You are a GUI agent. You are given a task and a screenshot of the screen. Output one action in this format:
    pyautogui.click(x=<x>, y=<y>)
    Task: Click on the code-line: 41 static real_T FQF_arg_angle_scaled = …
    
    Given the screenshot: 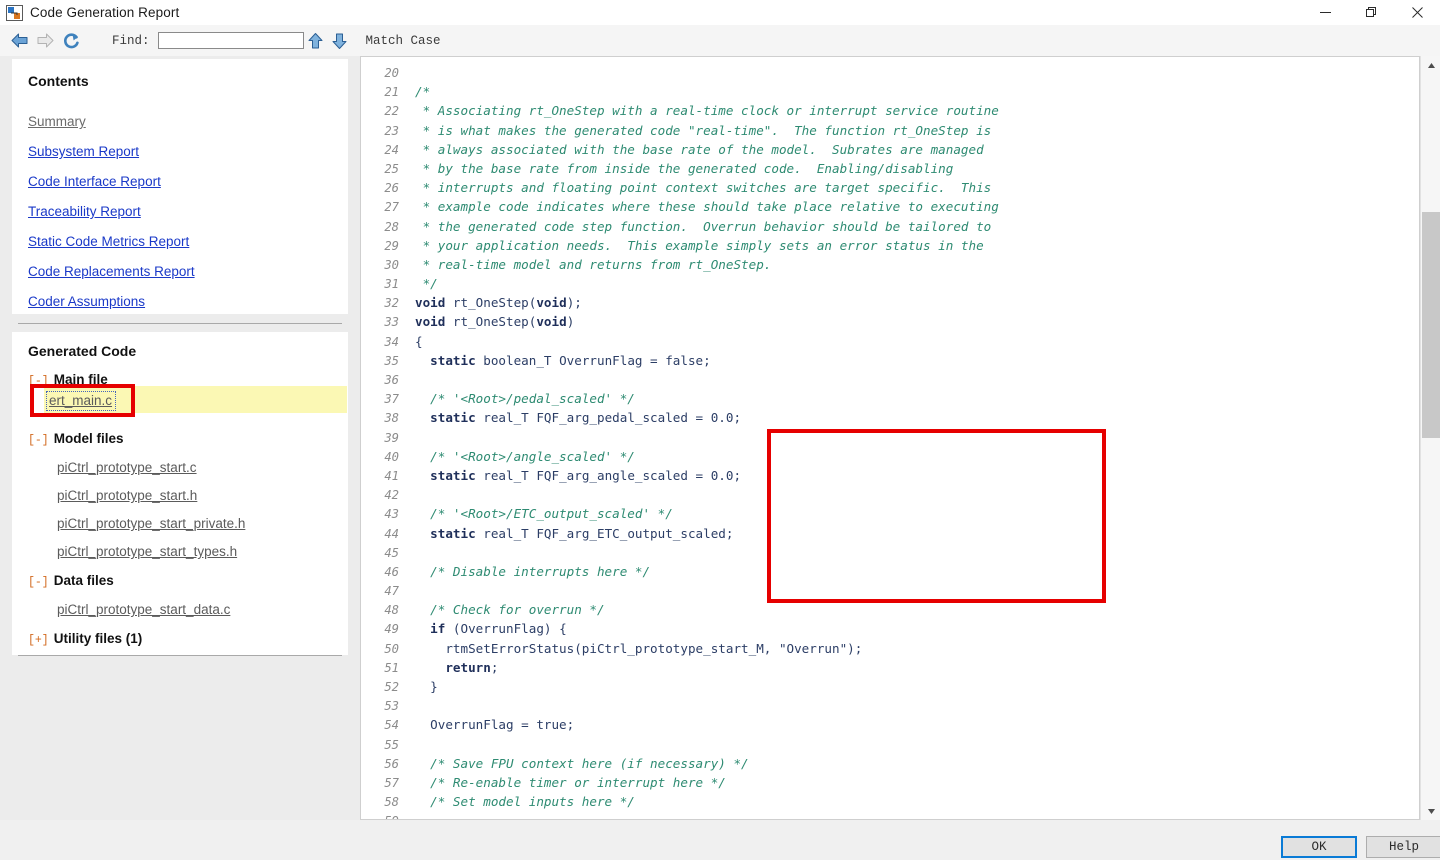 What is the action you would take?
    pyautogui.click(x=881, y=475)
    